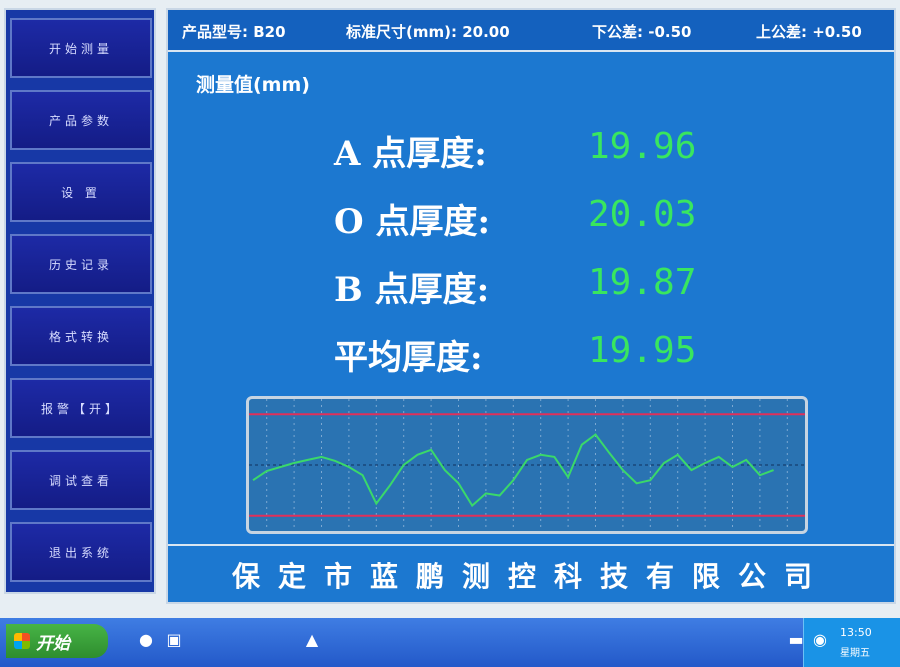 The image size is (900, 667). What do you see at coordinates (856, 632) in the screenshot?
I see `clock: 13:50` at bounding box center [856, 632].